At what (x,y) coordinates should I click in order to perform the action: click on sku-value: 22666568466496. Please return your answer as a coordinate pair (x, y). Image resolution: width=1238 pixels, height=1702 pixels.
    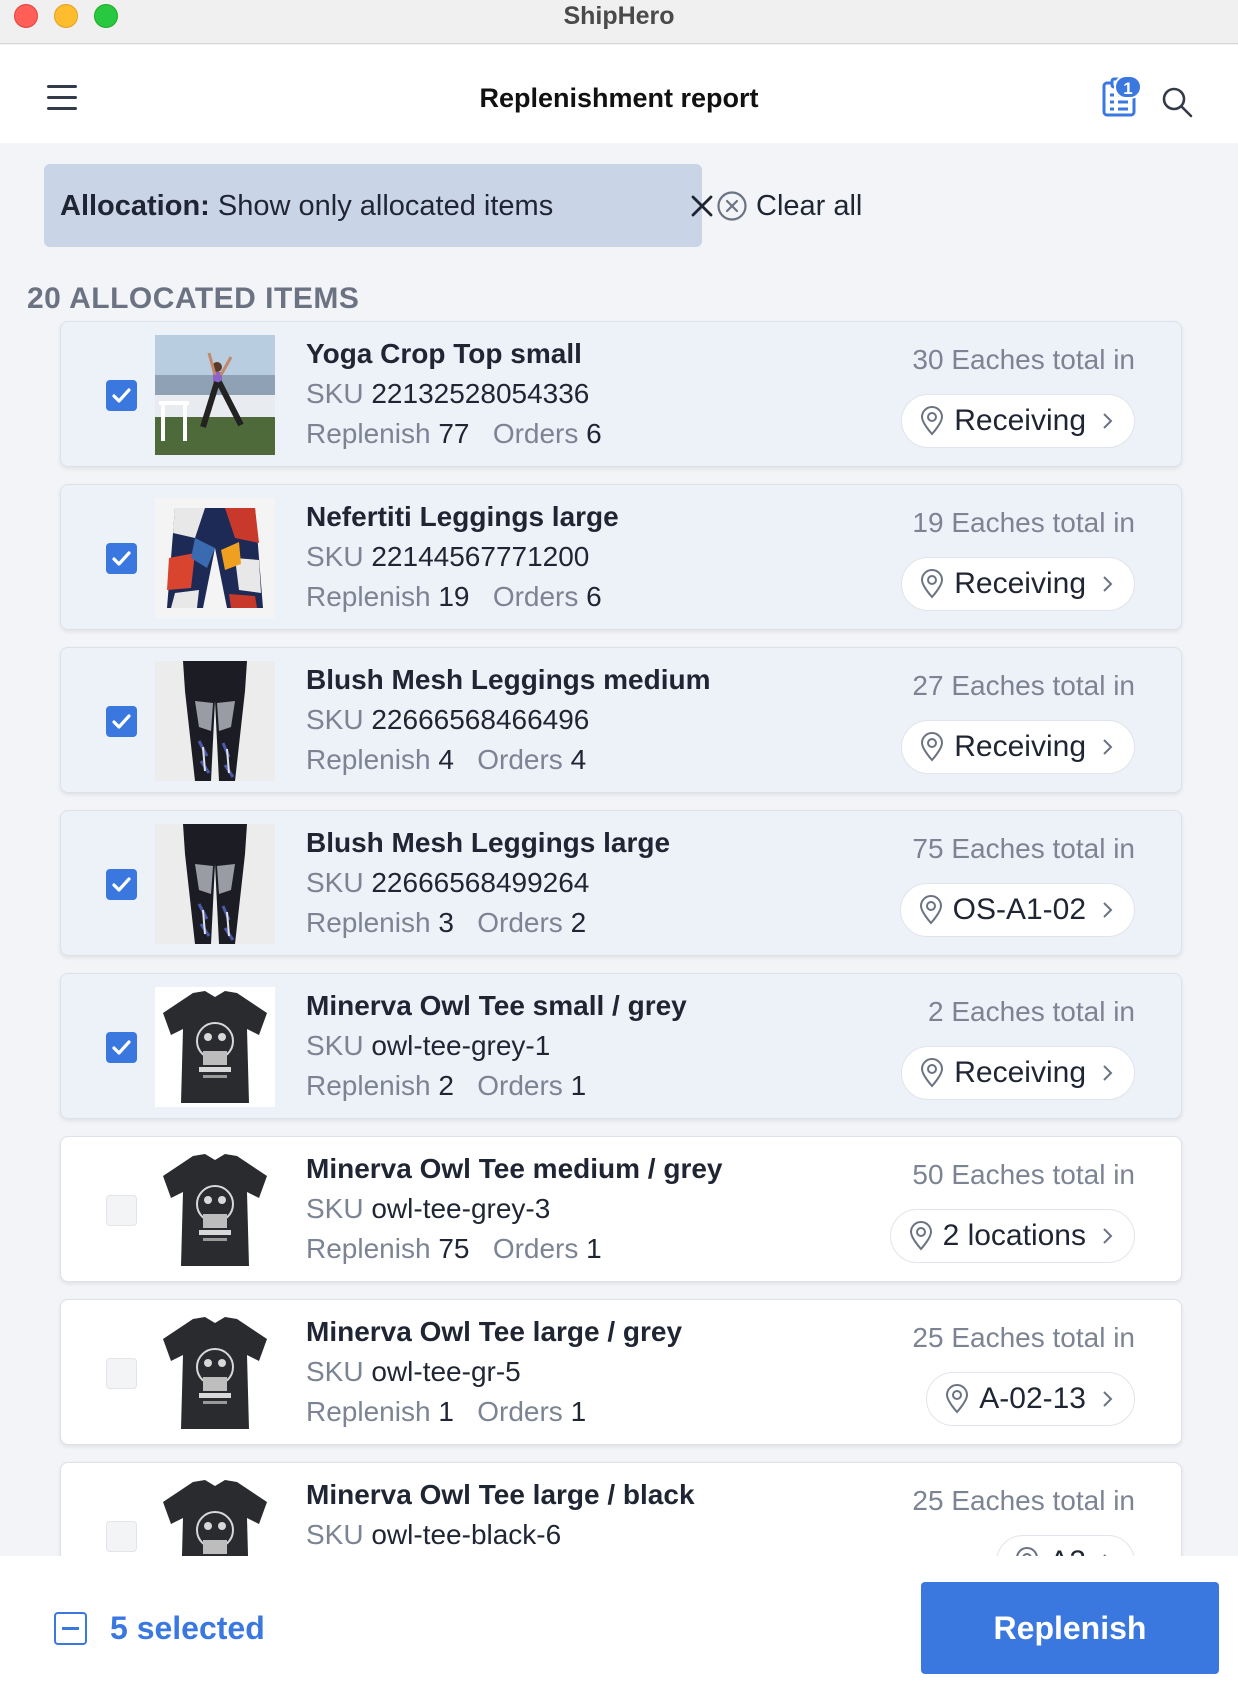
    Looking at the image, I should click on (480, 719).